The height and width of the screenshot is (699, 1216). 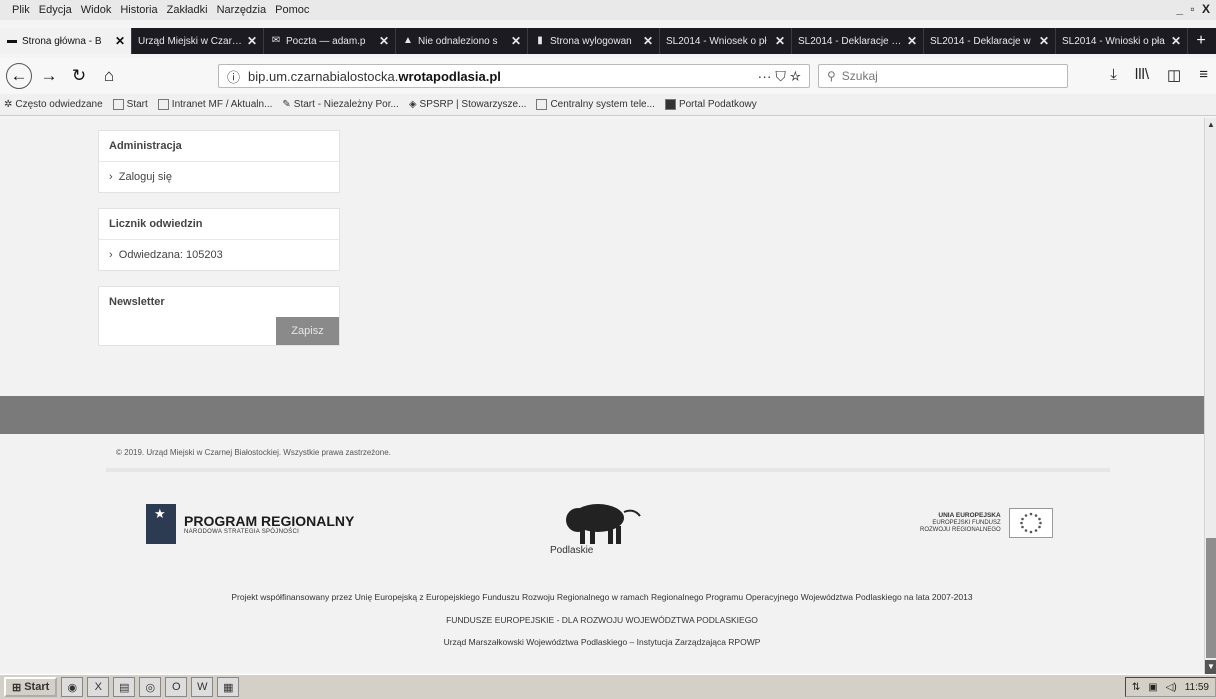 What do you see at coordinates (542, 104) in the screenshot?
I see `page-icon` at bounding box center [542, 104].